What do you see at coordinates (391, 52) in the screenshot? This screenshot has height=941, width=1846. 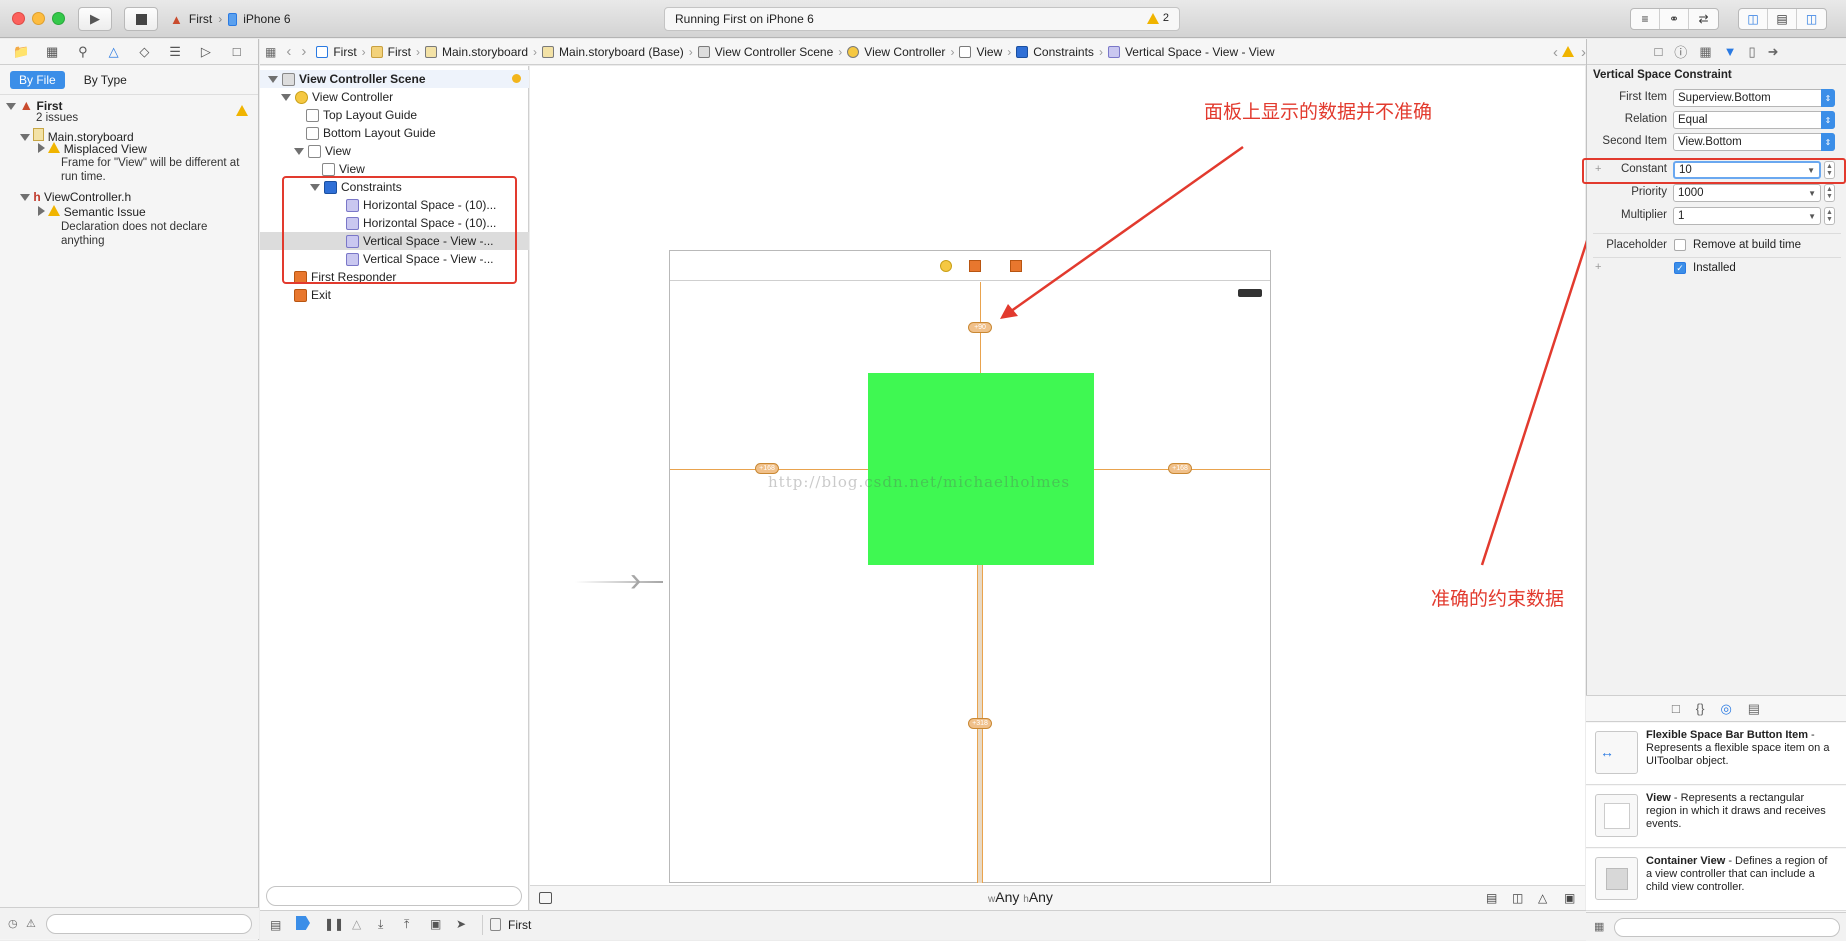 I see `breadcrumb-group: First` at bounding box center [391, 52].